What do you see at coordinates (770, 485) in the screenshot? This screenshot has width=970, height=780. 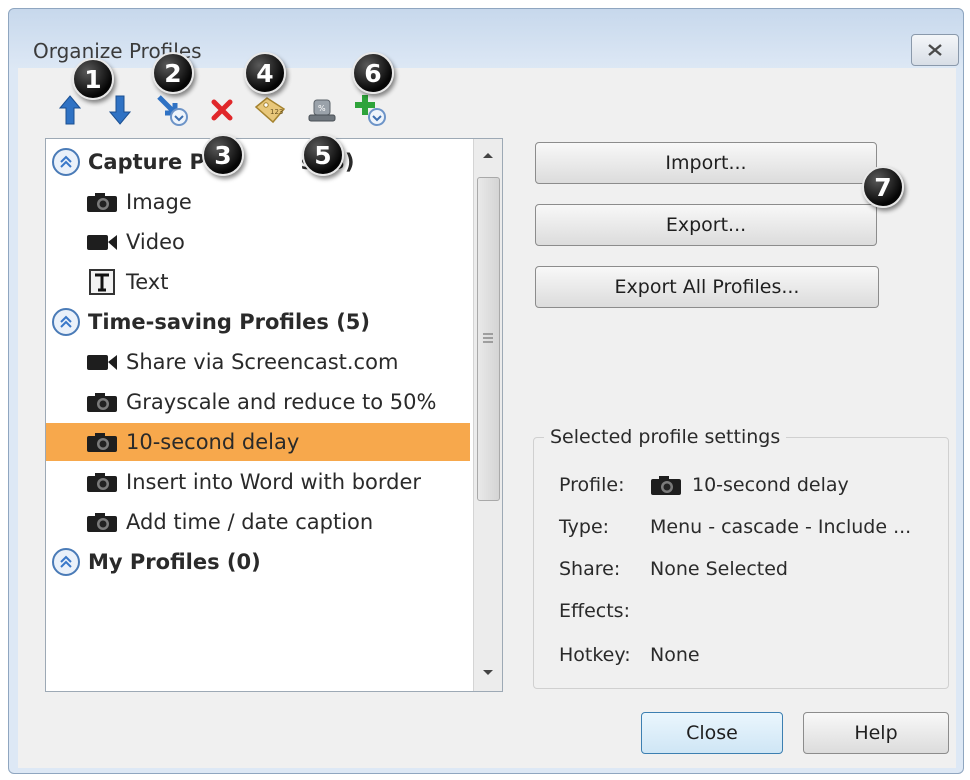 I see `profile-name: 10-second delay` at bounding box center [770, 485].